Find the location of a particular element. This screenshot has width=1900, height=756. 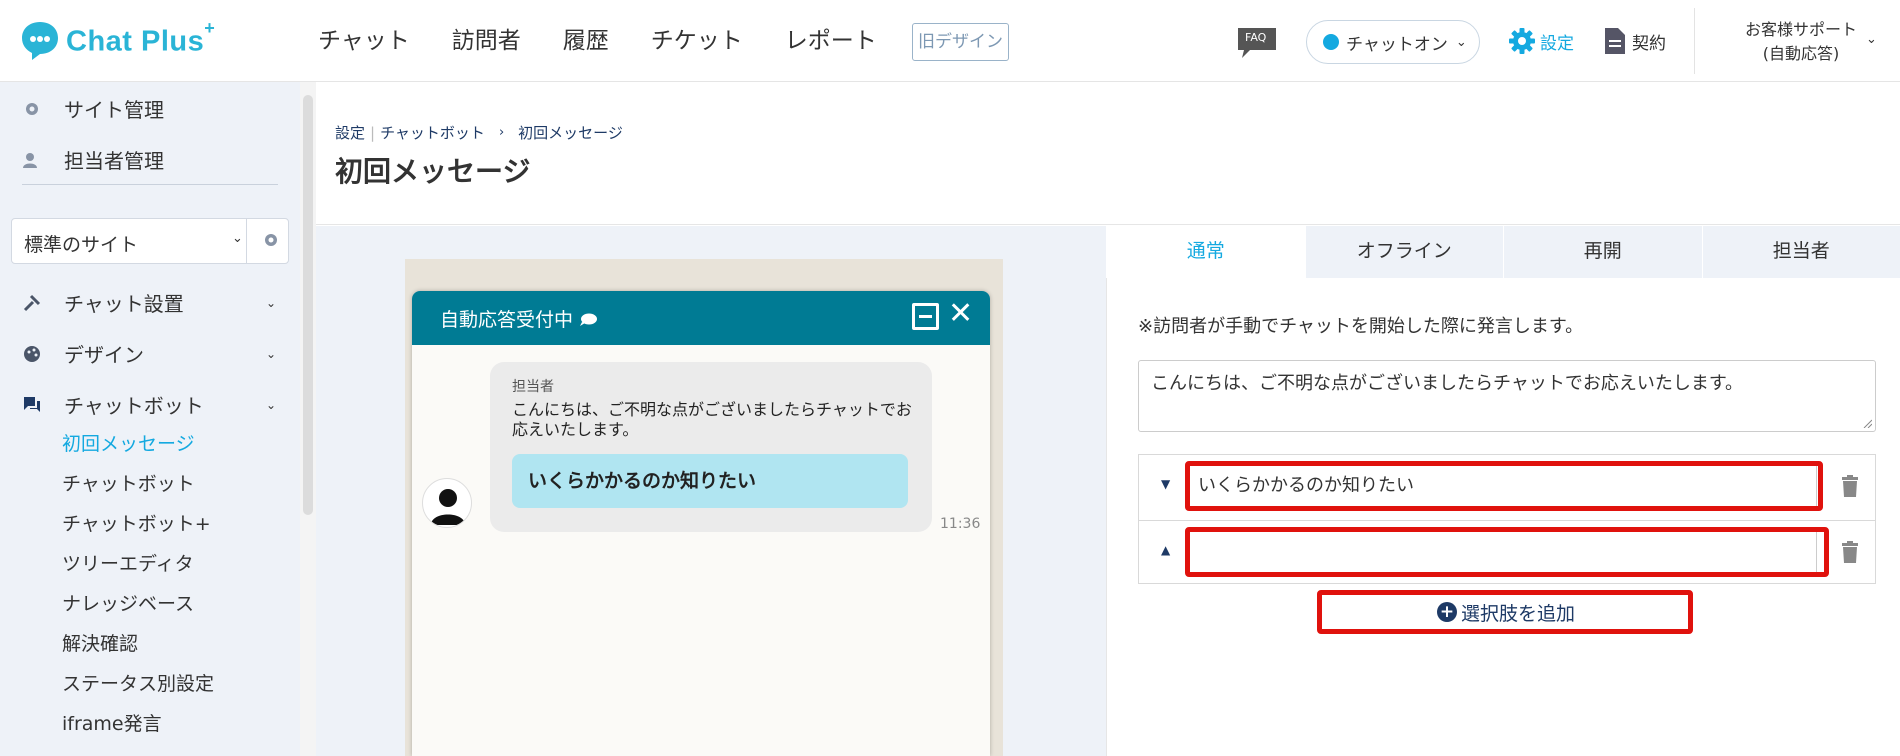

account-mode: (自動応答) is located at coordinates (1801, 53).